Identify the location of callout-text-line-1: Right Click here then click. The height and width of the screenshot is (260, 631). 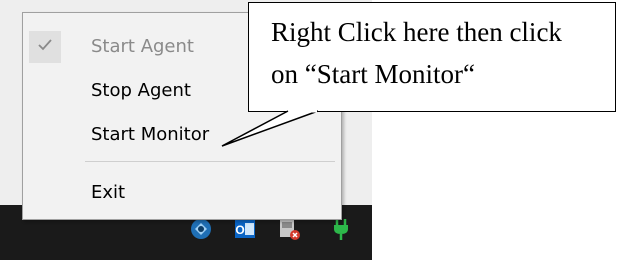
(416, 32).